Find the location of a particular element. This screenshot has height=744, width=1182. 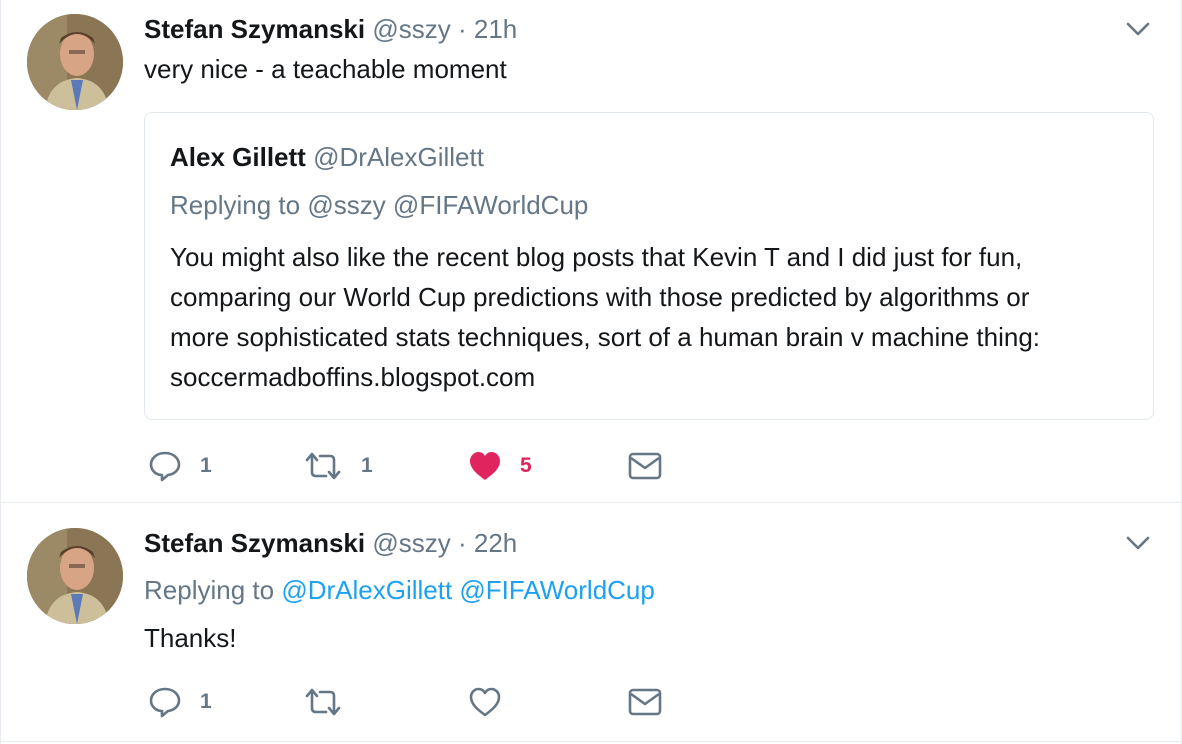

quoted-username: @DrAlexGillett is located at coordinates (398, 157).